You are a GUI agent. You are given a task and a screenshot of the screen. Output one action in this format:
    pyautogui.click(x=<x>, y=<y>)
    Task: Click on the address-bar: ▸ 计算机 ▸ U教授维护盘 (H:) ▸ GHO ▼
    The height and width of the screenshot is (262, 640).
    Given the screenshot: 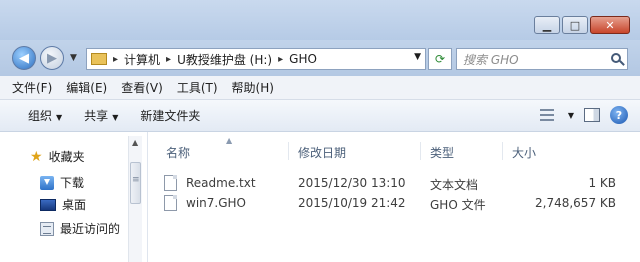 What is the action you would take?
    pyautogui.click(x=256, y=59)
    